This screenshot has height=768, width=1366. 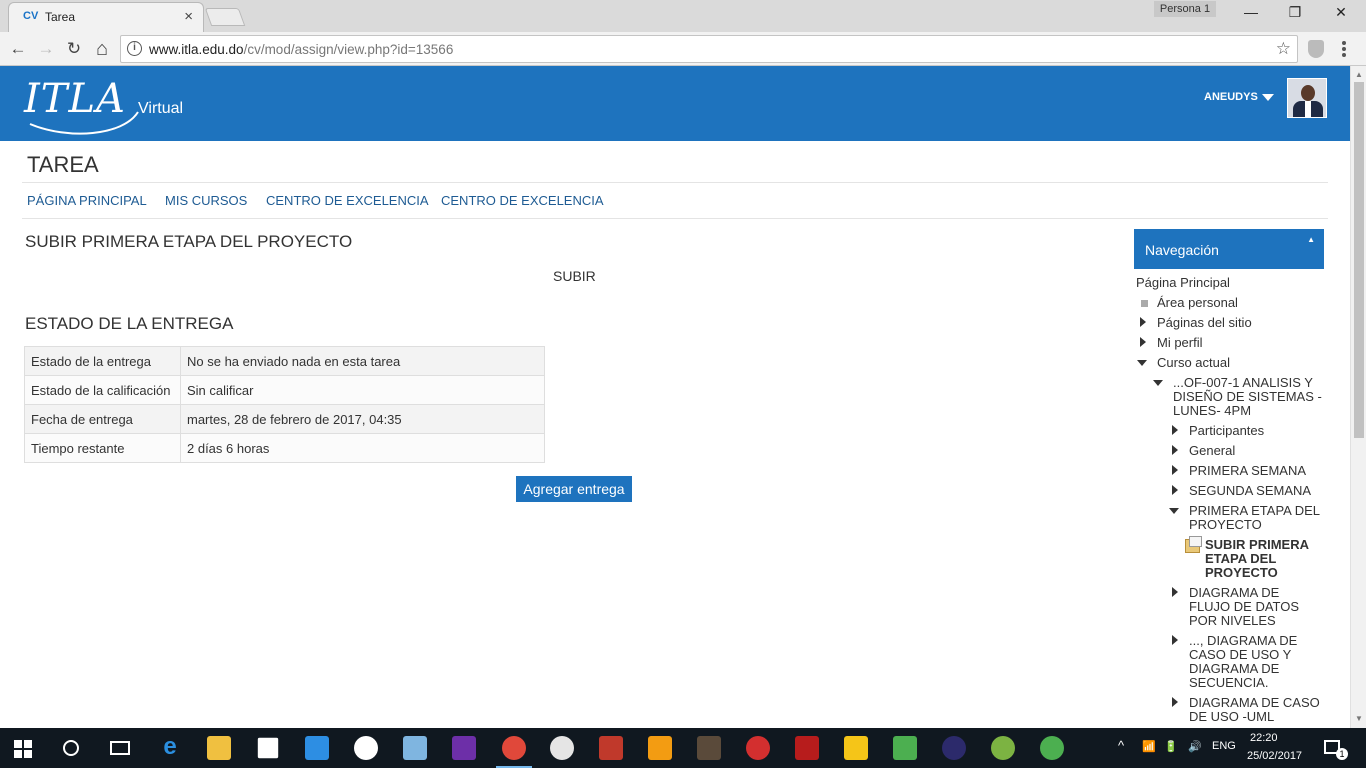 What do you see at coordinates (611, 748) in the screenshot?
I see `pocket-casts-icon` at bounding box center [611, 748].